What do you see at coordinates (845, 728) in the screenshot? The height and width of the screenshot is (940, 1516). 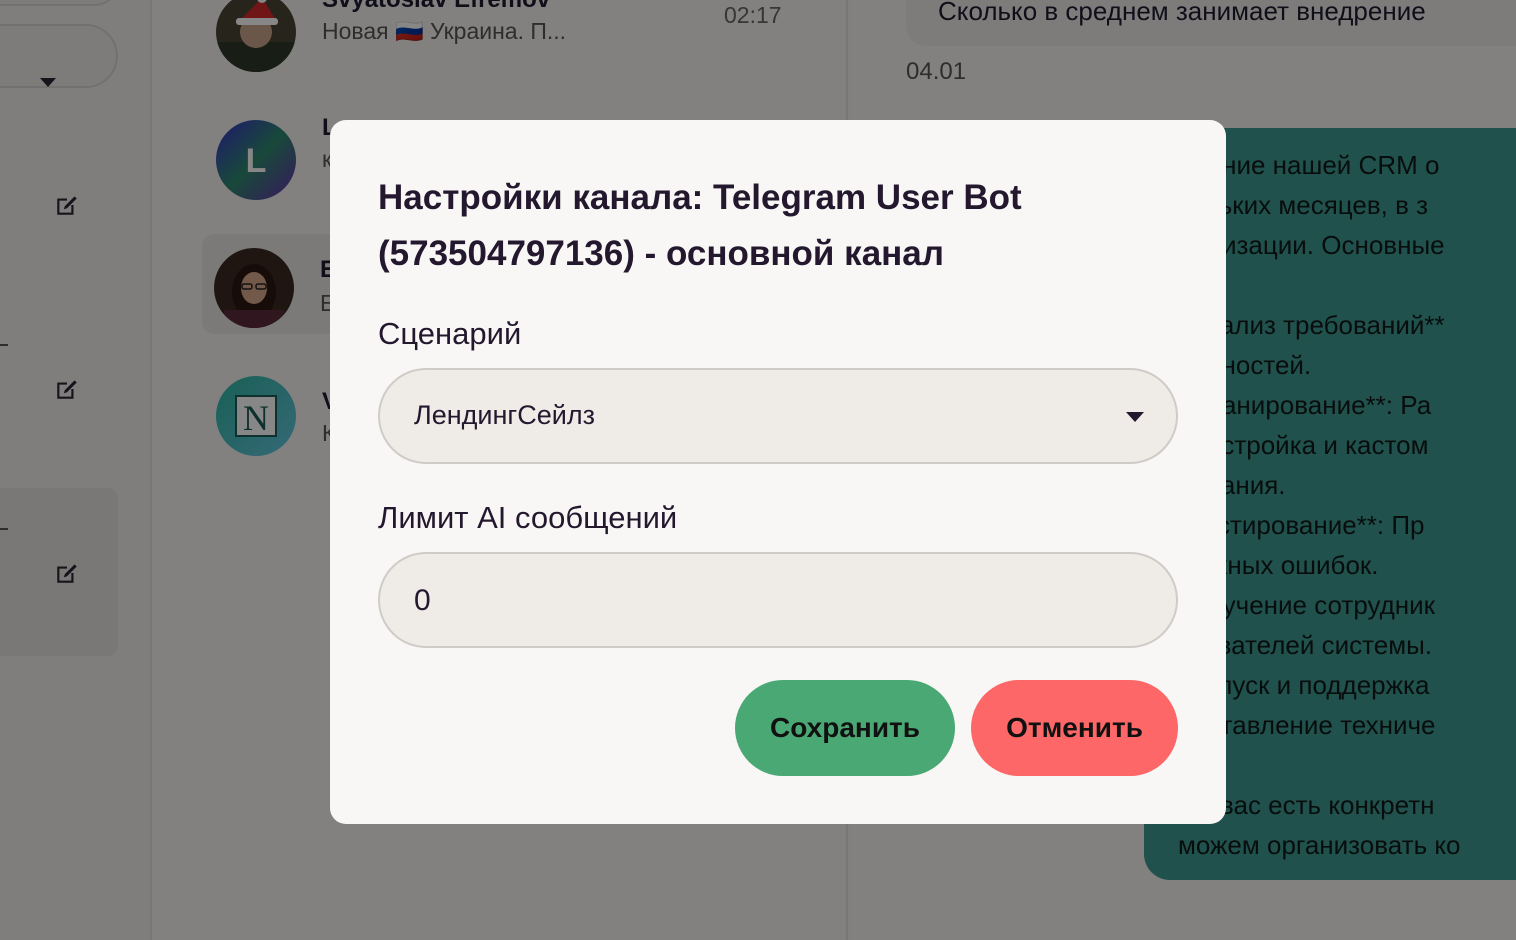 I see `save-button: Сохранить` at bounding box center [845, 728].